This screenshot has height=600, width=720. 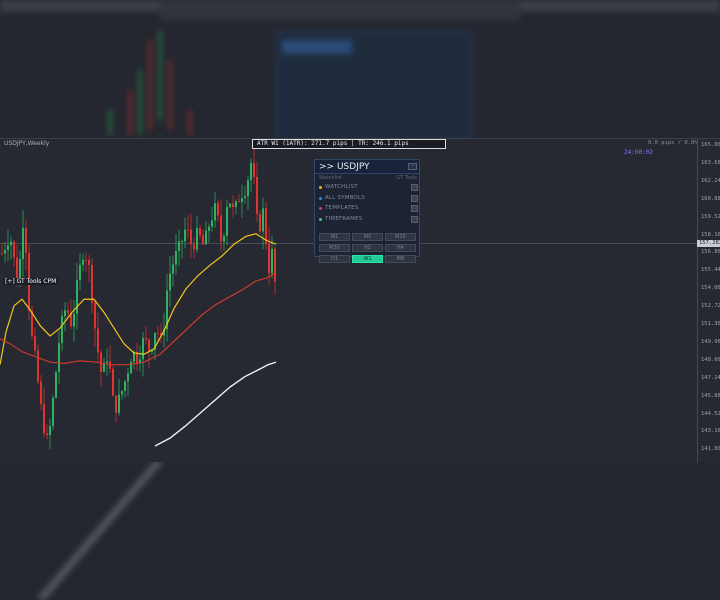 I want to click on ma-yellow-line, so click(x=138, y=299).